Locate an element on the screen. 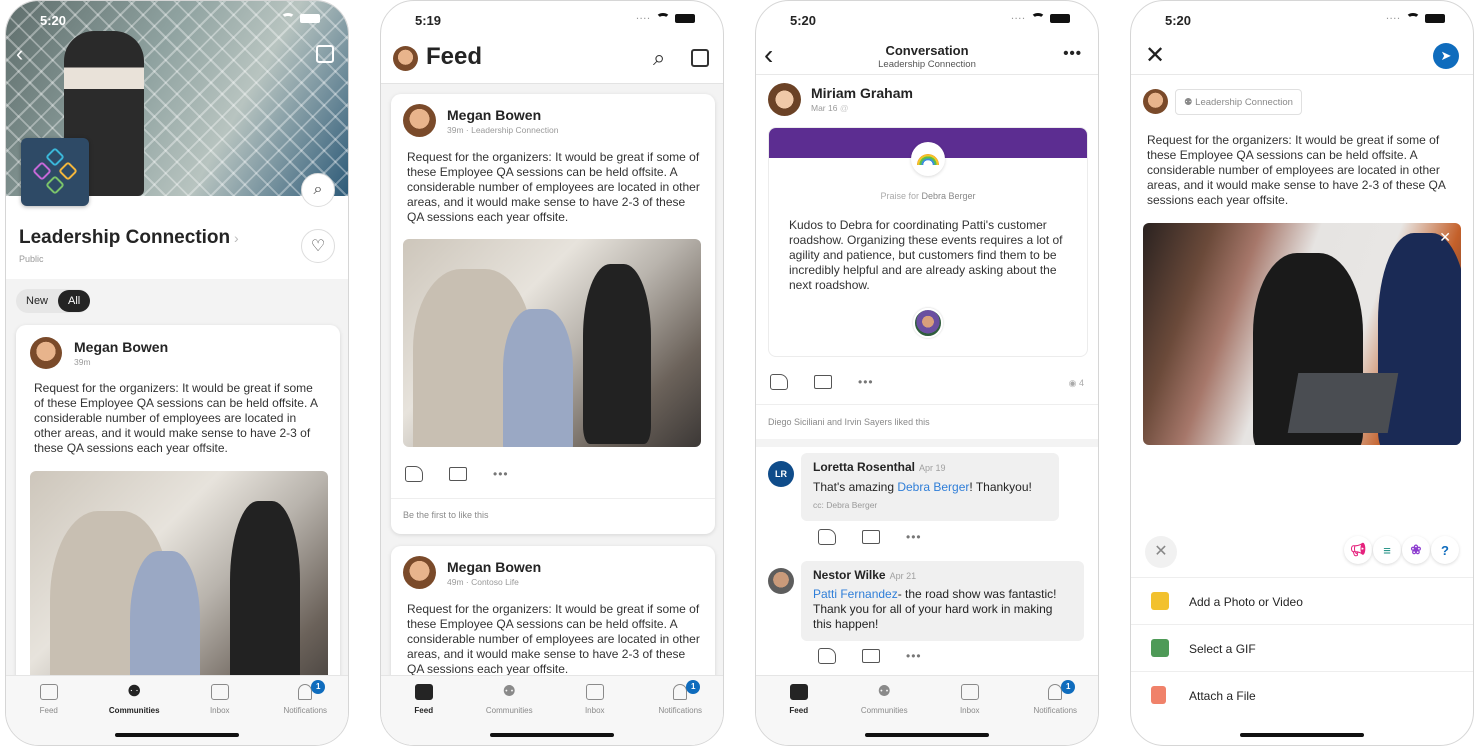 The height and width of the screenshot is (748, 1474). status-bar: 5:20 ···· is located at coordinates (1302, 21).